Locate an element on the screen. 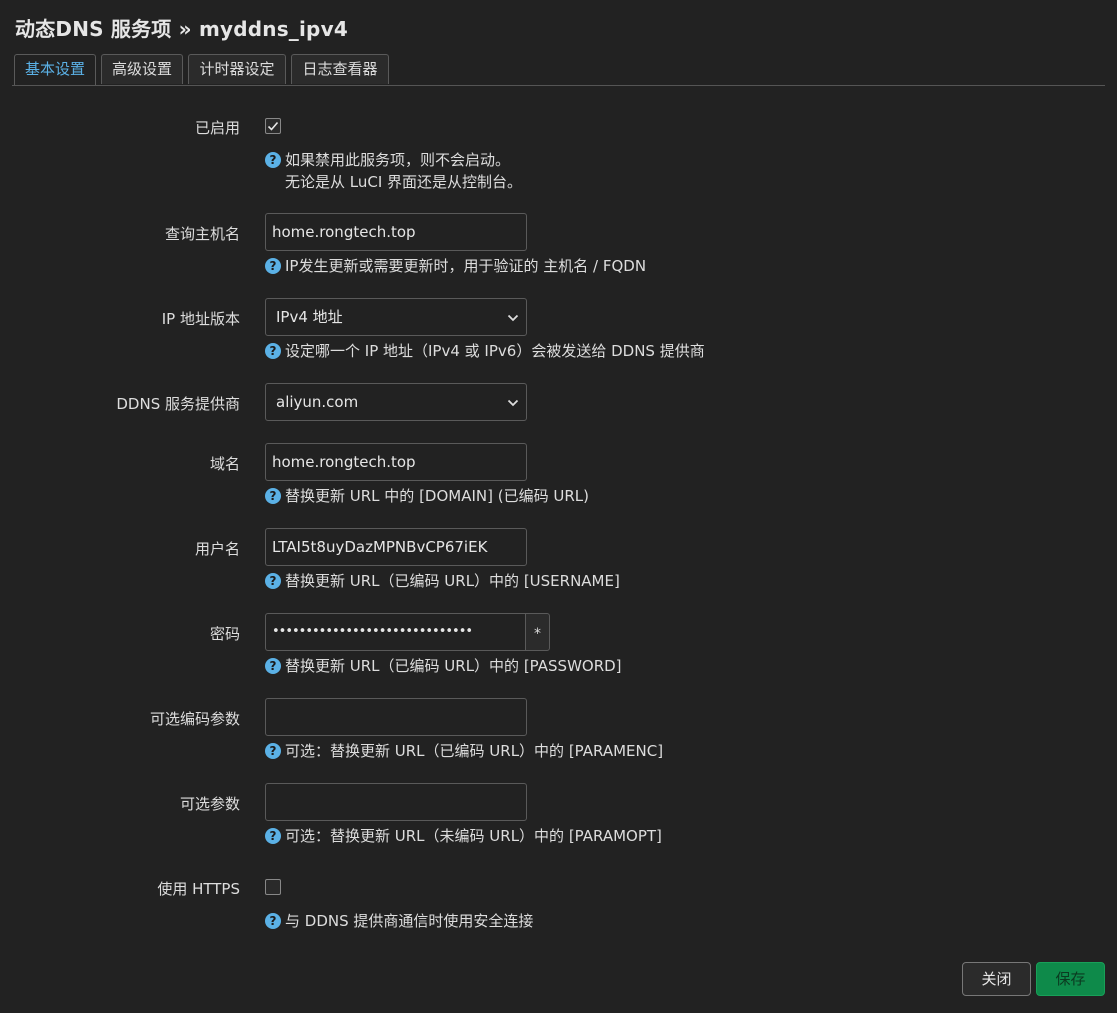 This screenshot has width=1117, height=1013. param-opt-help-text: 可选：替换更新 URL（未编码 URL）中的 [PARAMOPT] is located at coordinates (473, 836).